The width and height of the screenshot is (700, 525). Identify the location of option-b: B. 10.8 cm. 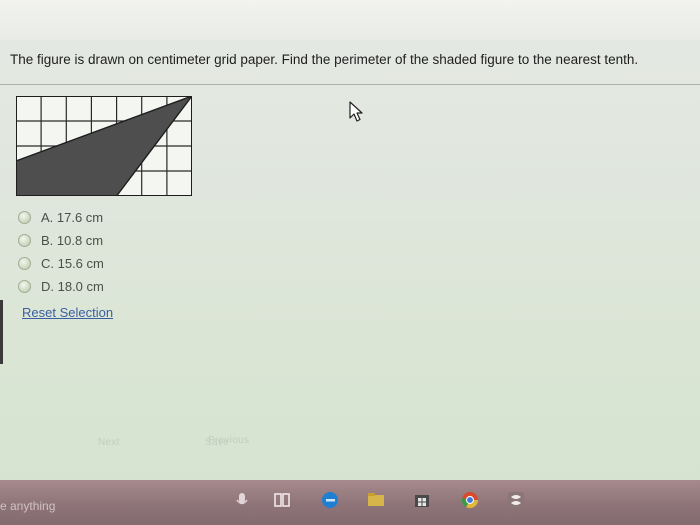
(61, 240).